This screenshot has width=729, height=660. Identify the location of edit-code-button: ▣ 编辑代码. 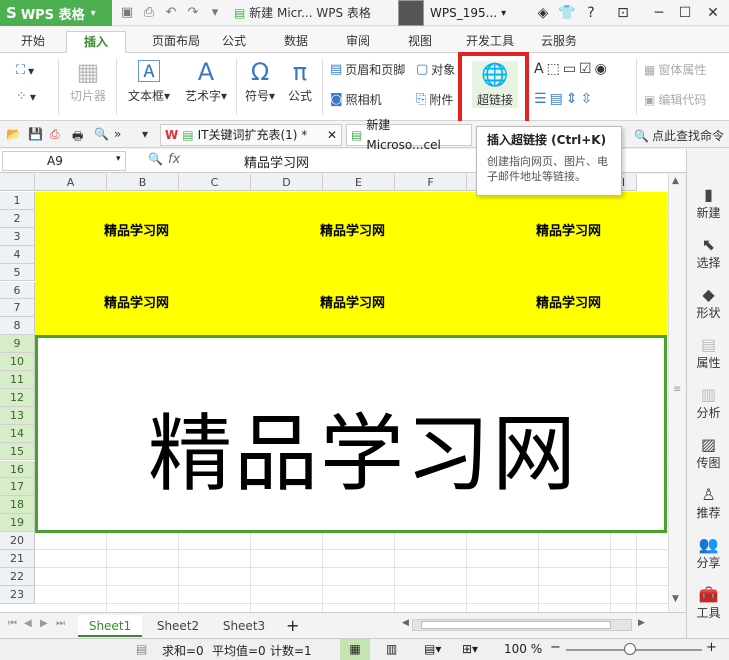
(675, 99).